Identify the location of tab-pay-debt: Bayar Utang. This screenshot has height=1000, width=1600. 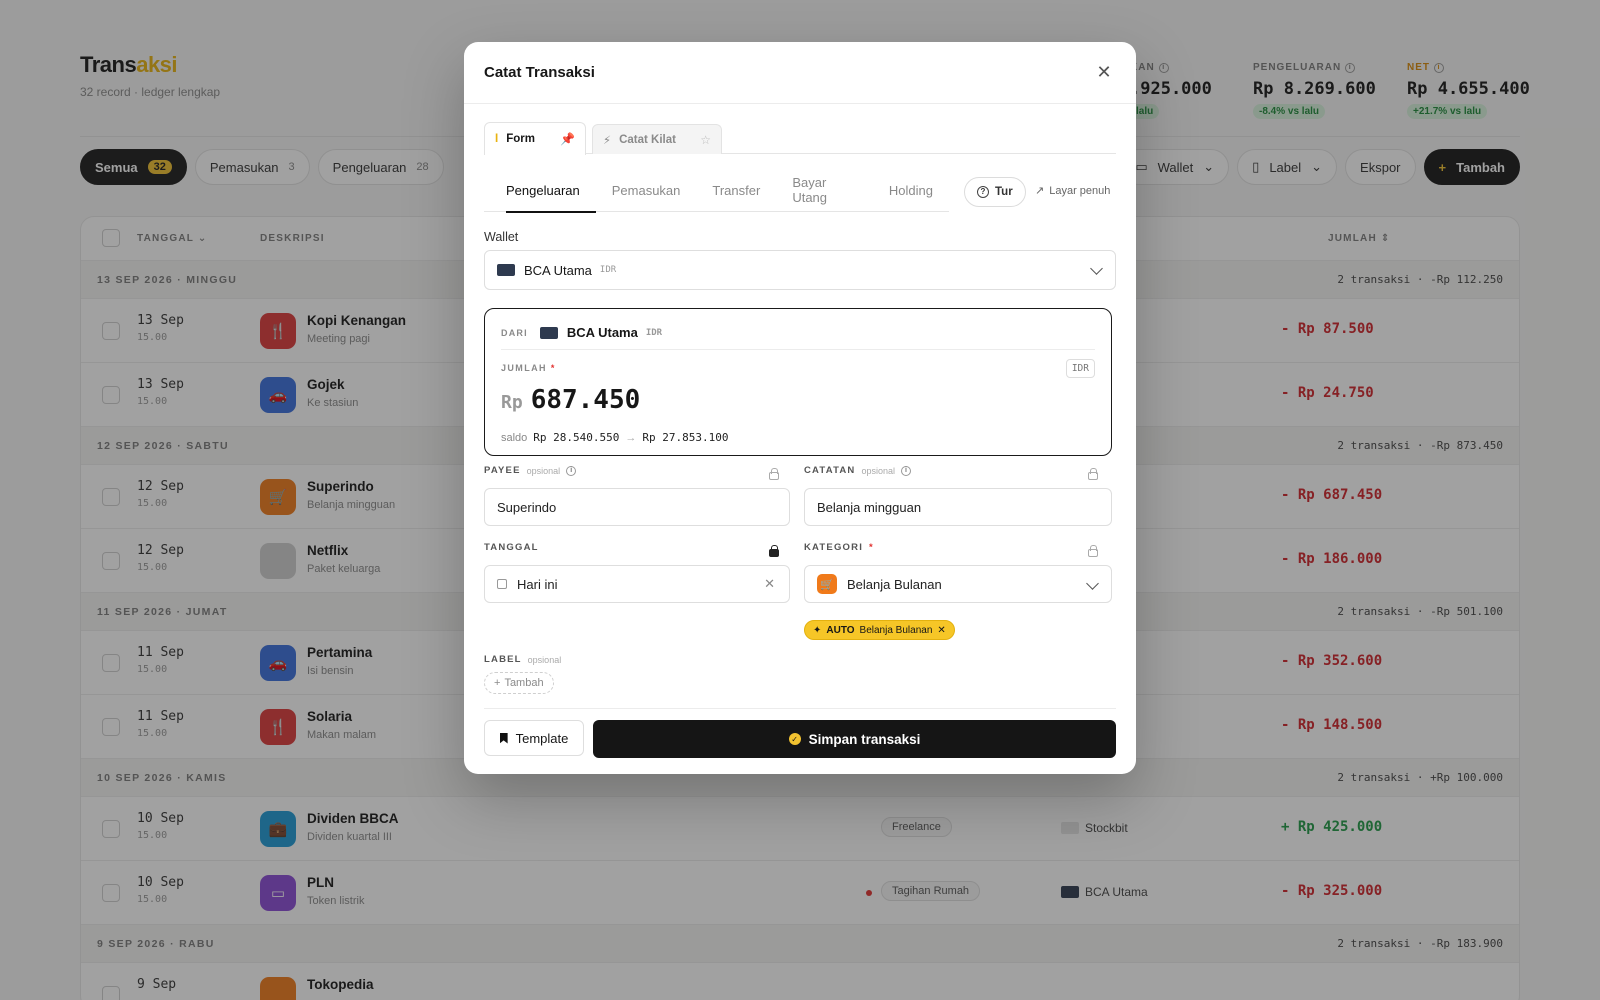
(824, 190).